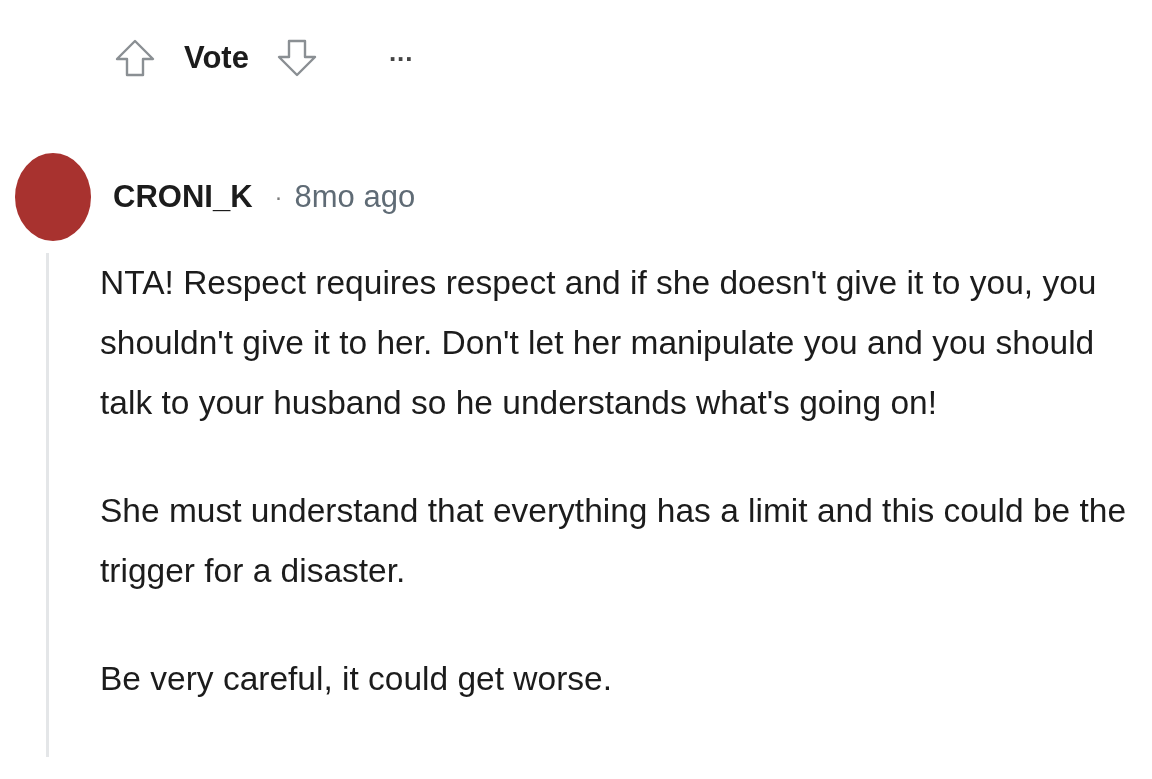 The image size is (1152, 779). Describe the element at coordinates (135, 58) in the screenshot. I see `upvote-icon` at that location.